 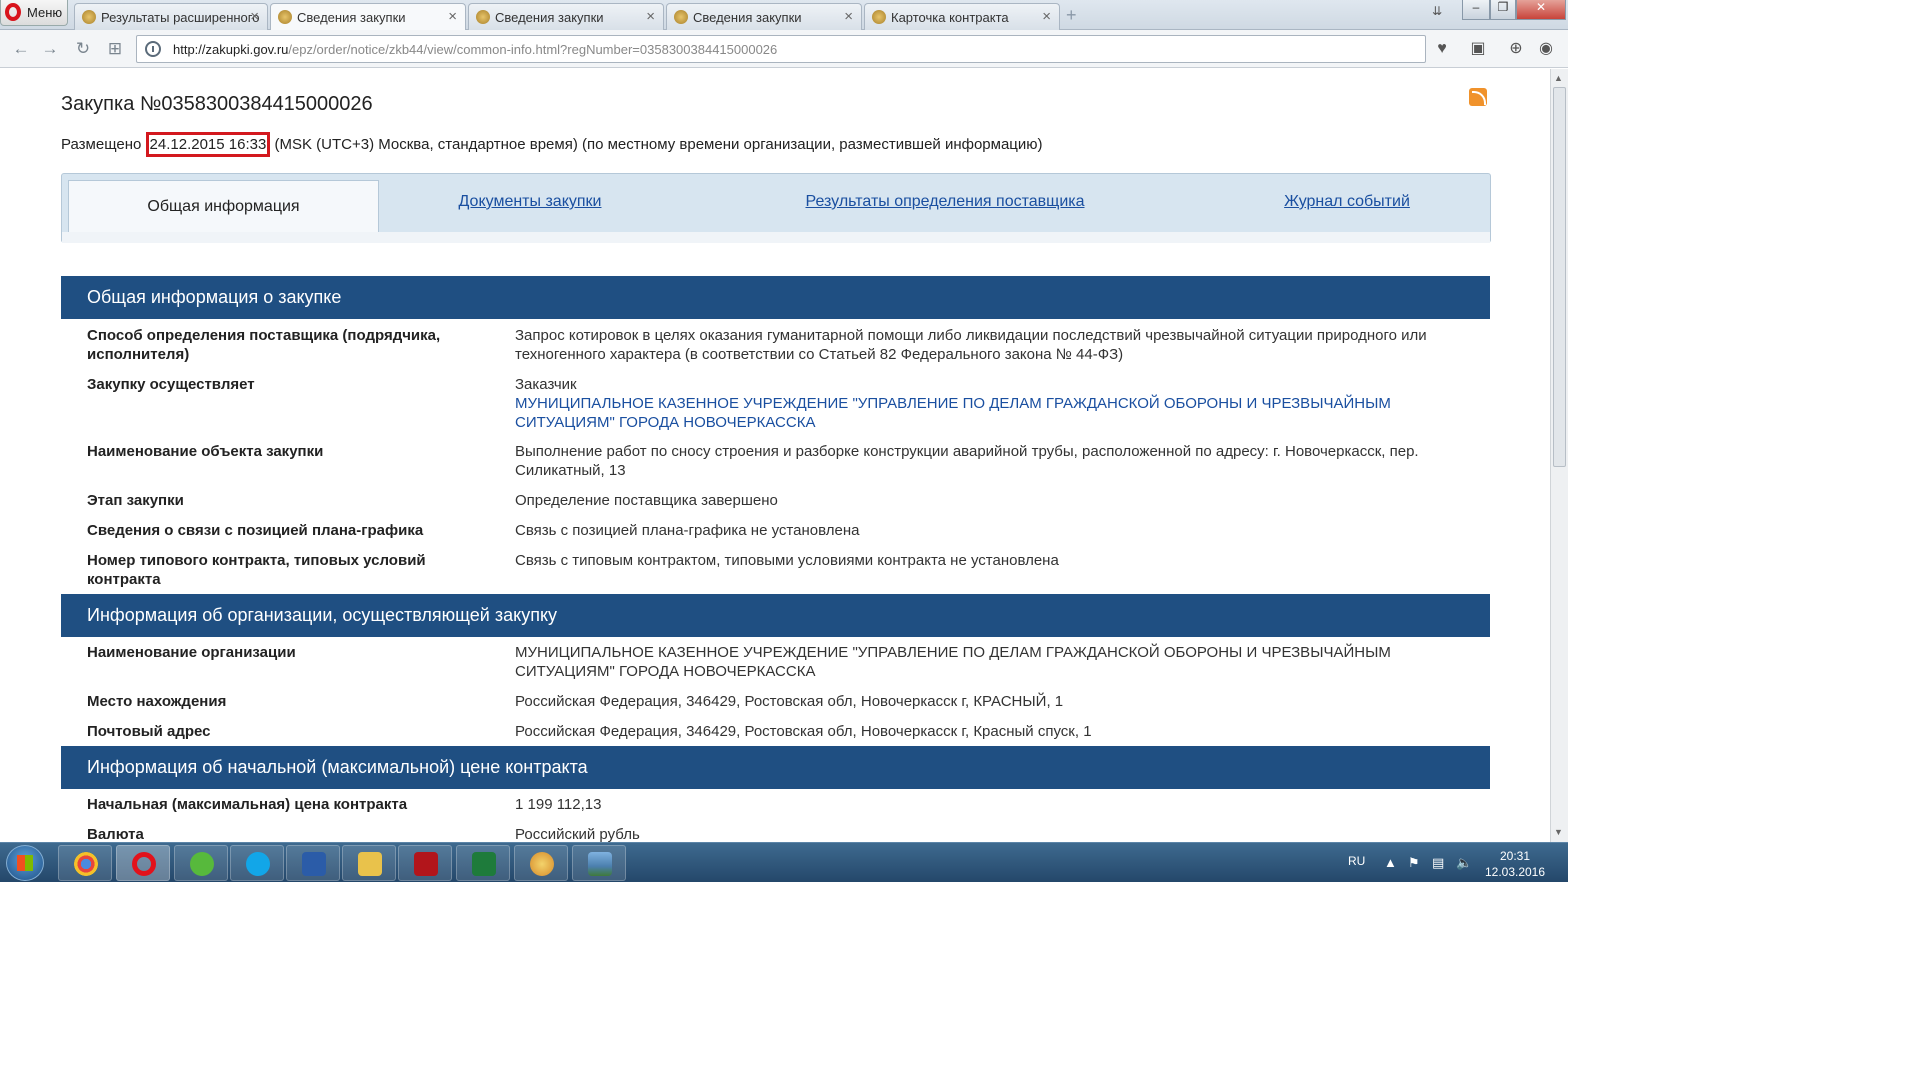 I want to click on back-arrow-icon: ←, so click(x=21, y=49).